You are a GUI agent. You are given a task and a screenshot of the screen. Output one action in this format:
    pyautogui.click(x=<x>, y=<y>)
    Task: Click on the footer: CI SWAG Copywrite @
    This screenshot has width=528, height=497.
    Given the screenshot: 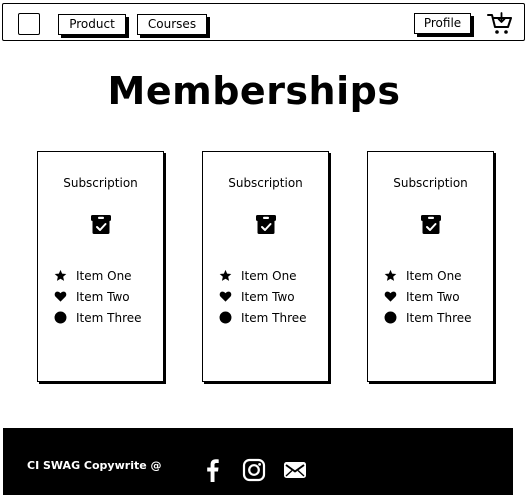 What is the action you would take?
    pyautogui.click(x=258, y=461)
    